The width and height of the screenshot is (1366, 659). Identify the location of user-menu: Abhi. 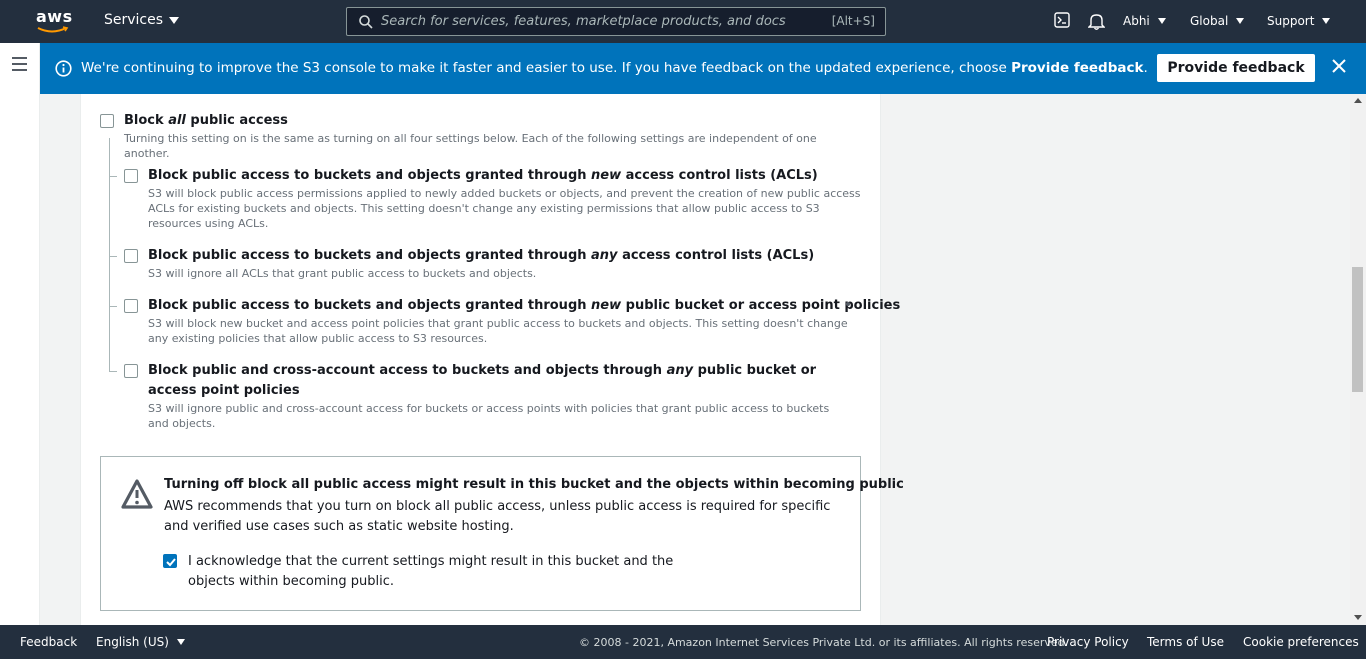
(1144, 21).